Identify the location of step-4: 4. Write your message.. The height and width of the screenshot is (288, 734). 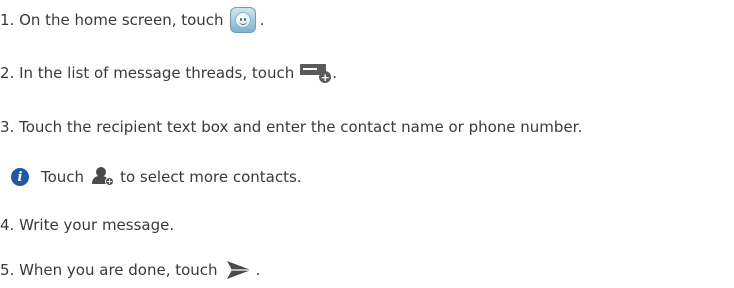
(87, 225).